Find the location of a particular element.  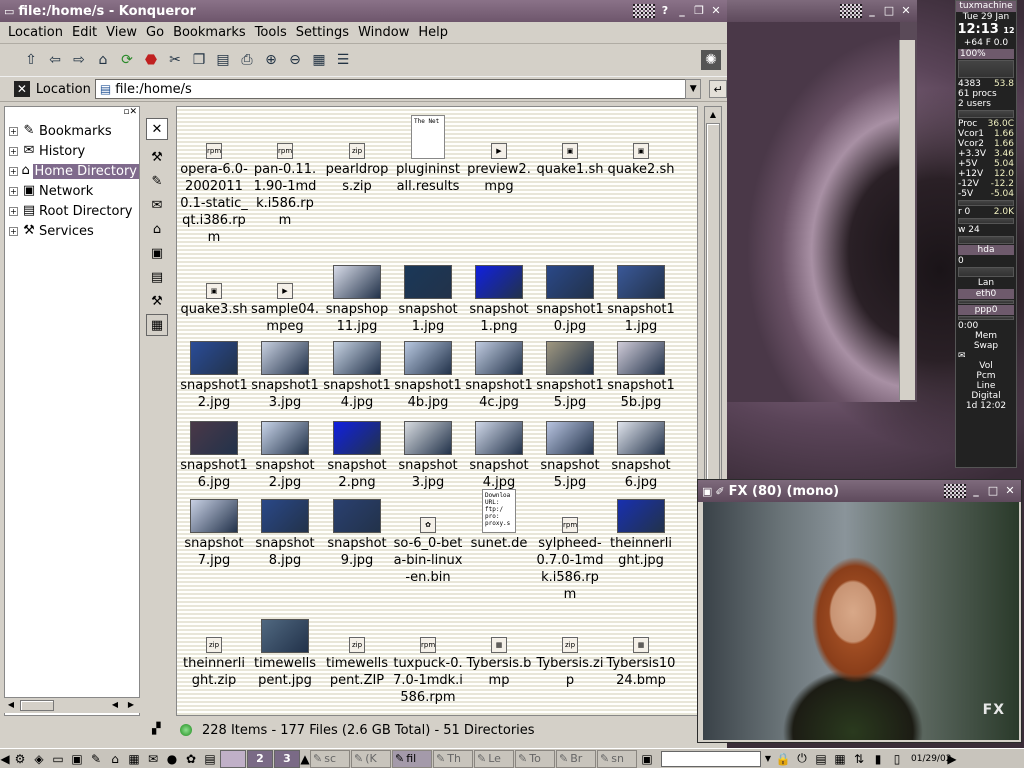

file-item: ▦ Tybersis.bmp is located at coordinates (499, 645).